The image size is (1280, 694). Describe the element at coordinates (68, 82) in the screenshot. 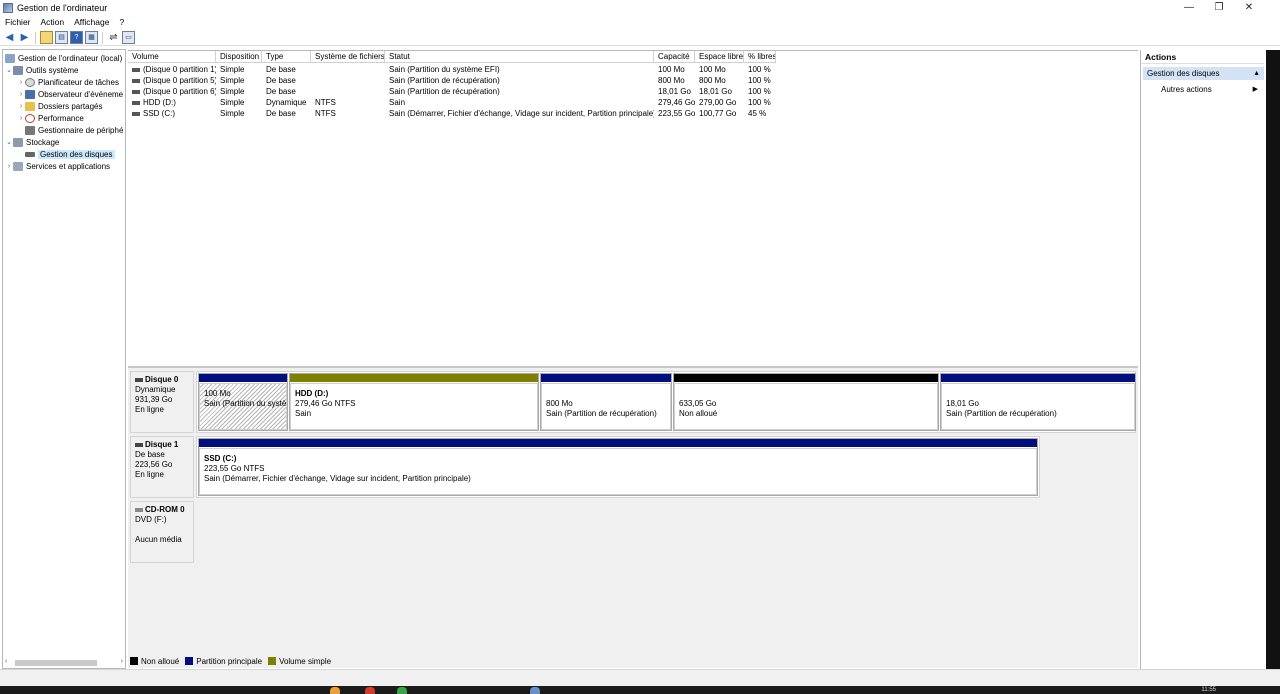

I see `tree-item-task-scheduler: › Planificateur de tâches` at that location.